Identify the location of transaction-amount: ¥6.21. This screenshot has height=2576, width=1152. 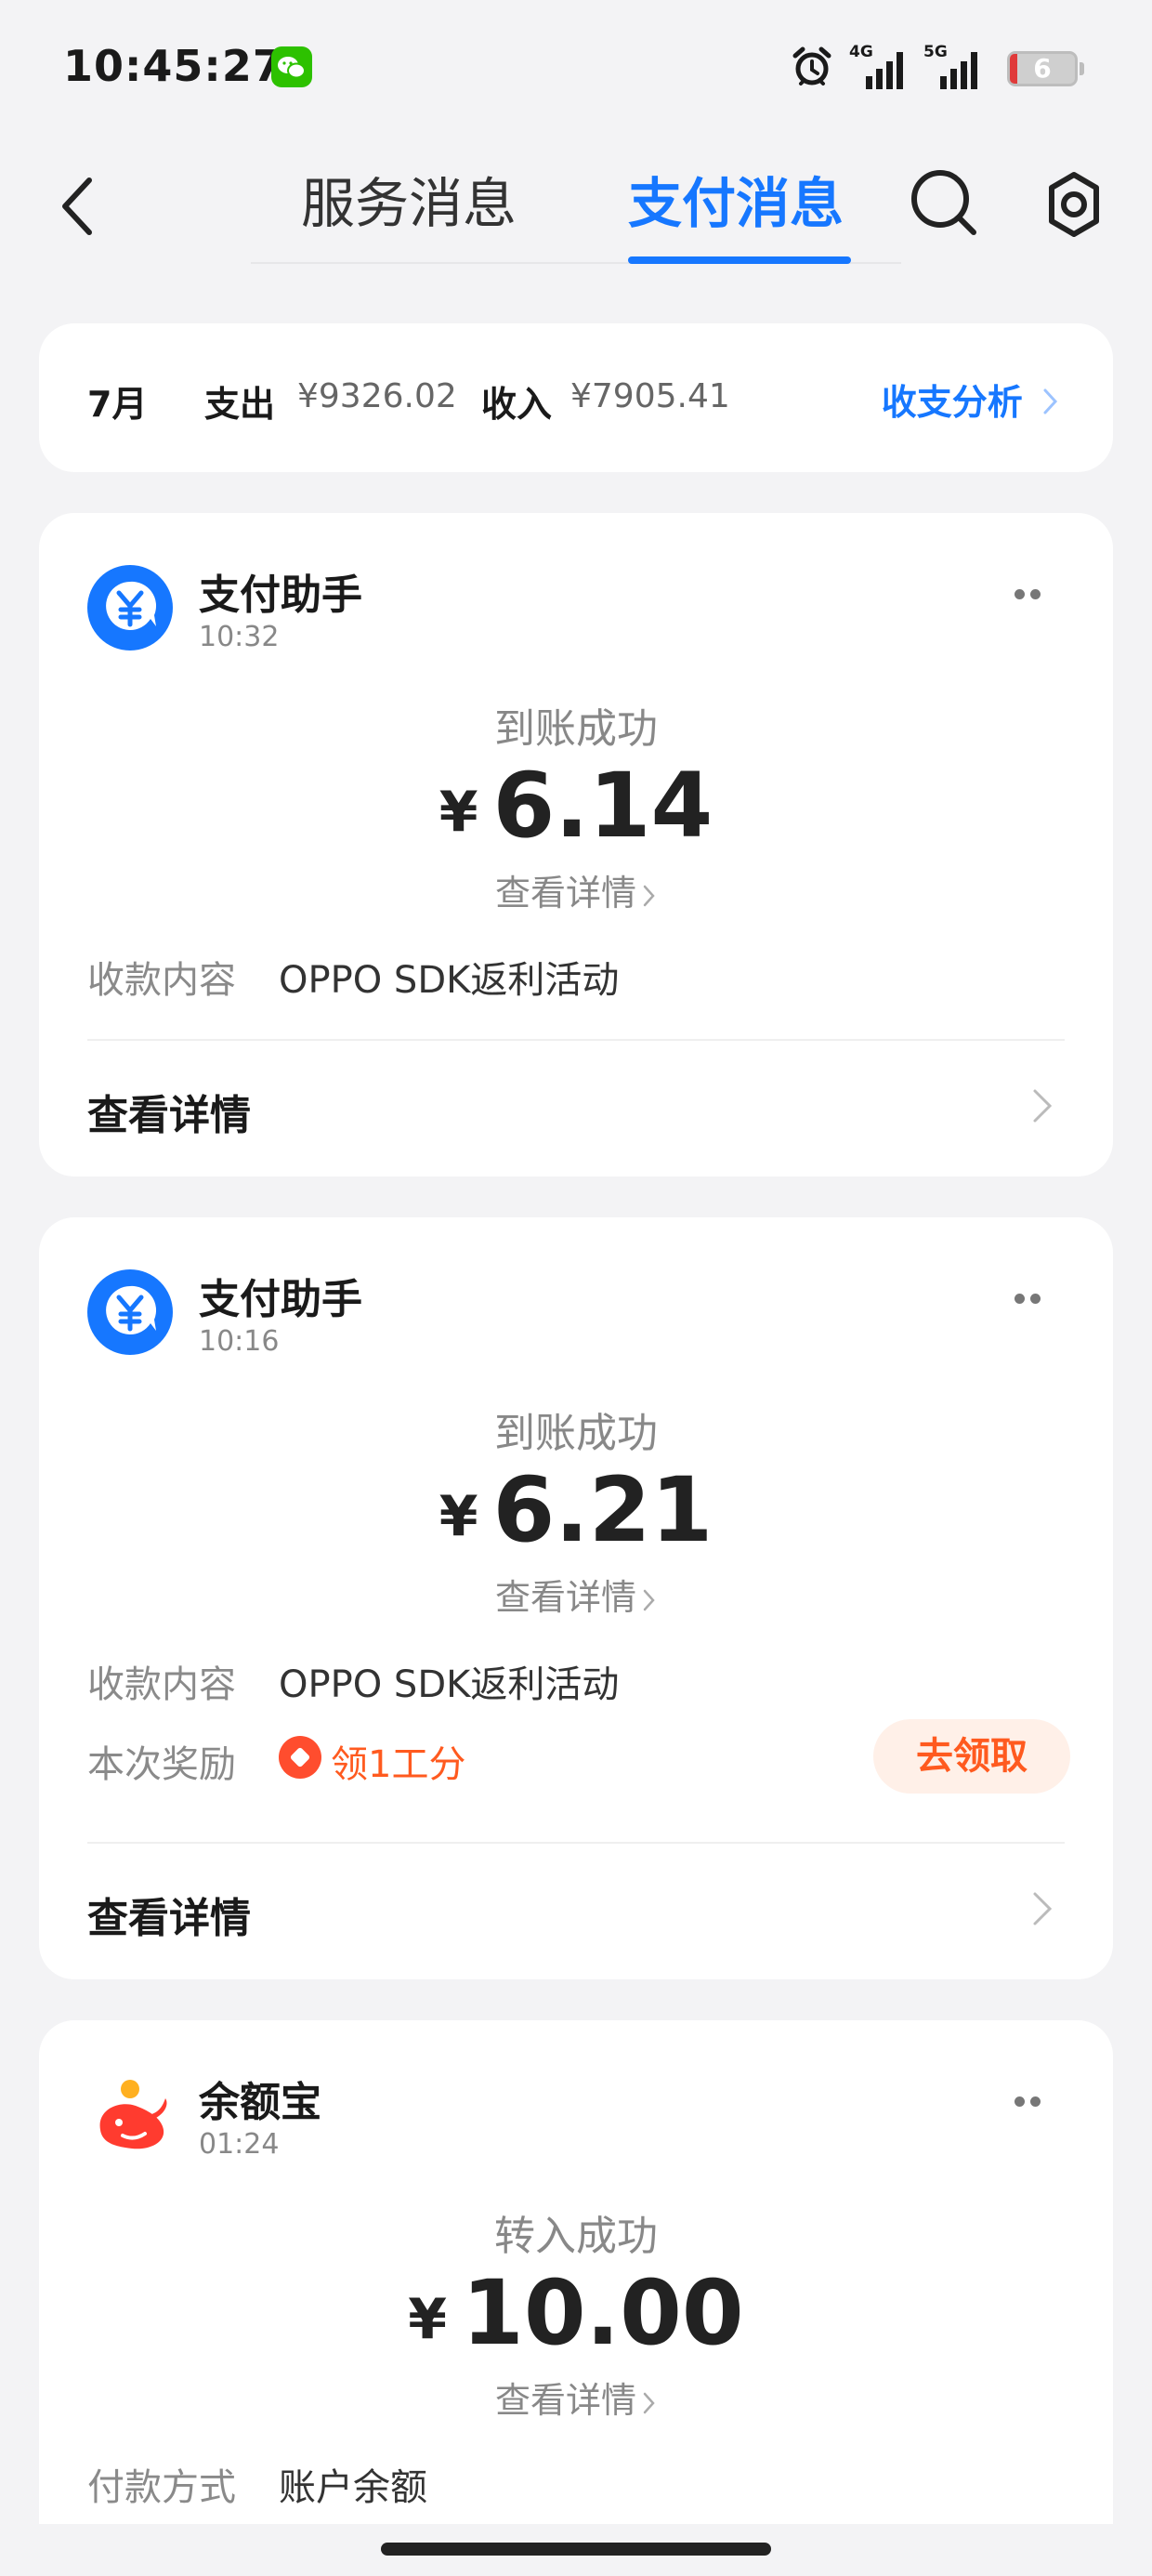
(576, 1513).